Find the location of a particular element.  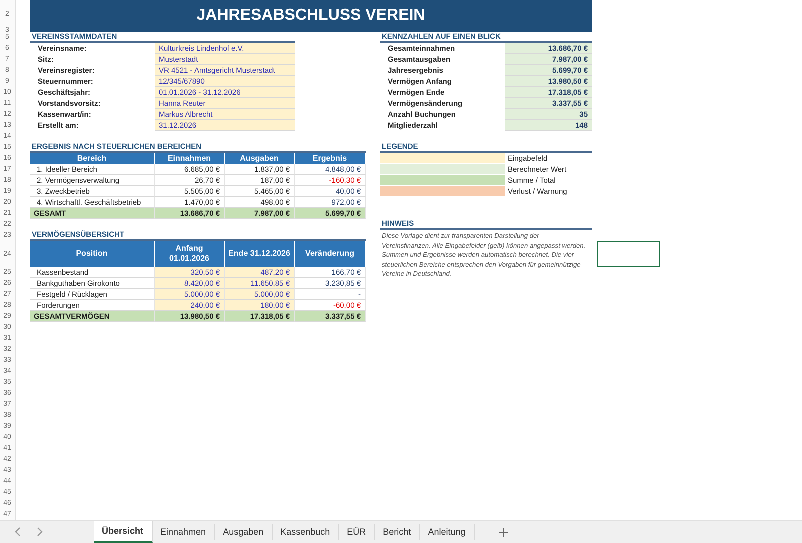

sheet-tab: Übersicht is located at coordinates (123, 532).